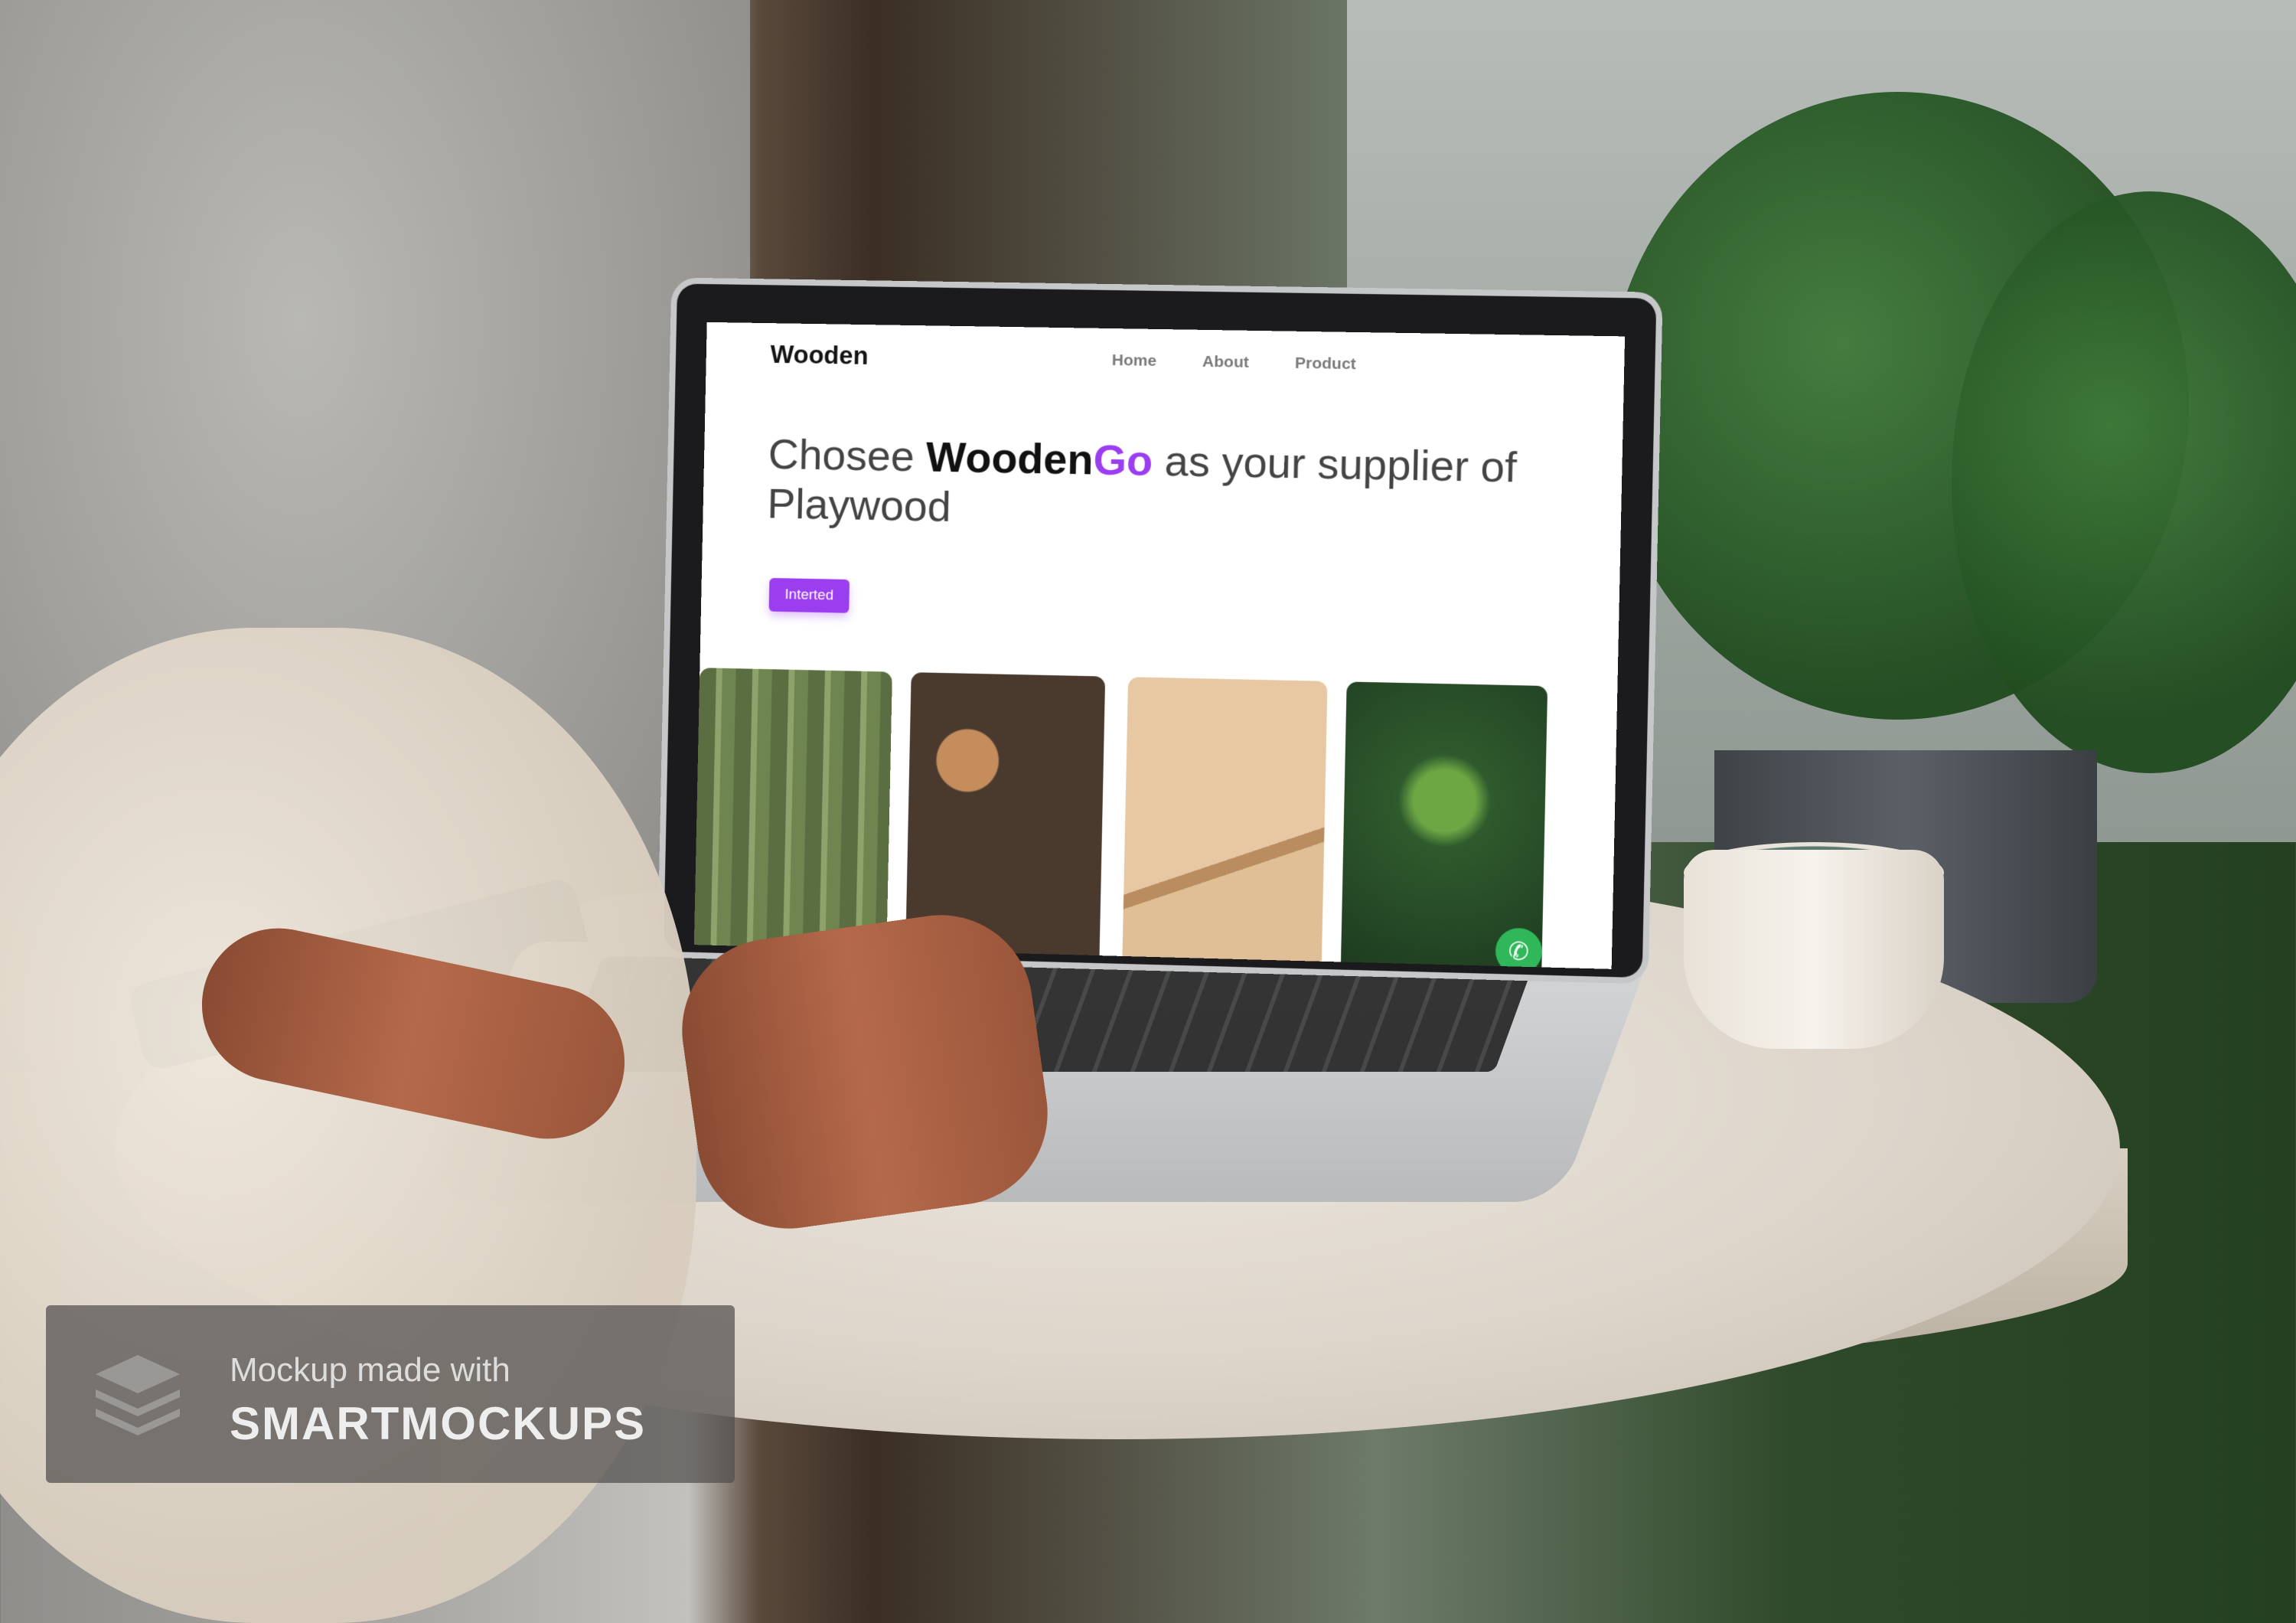 Image resolution: width=2296 pixels, height=1623 pixels. Describe the element at coordinates (1224, 823) in the screenshot. I see `gallery-image-plywood` at that location.